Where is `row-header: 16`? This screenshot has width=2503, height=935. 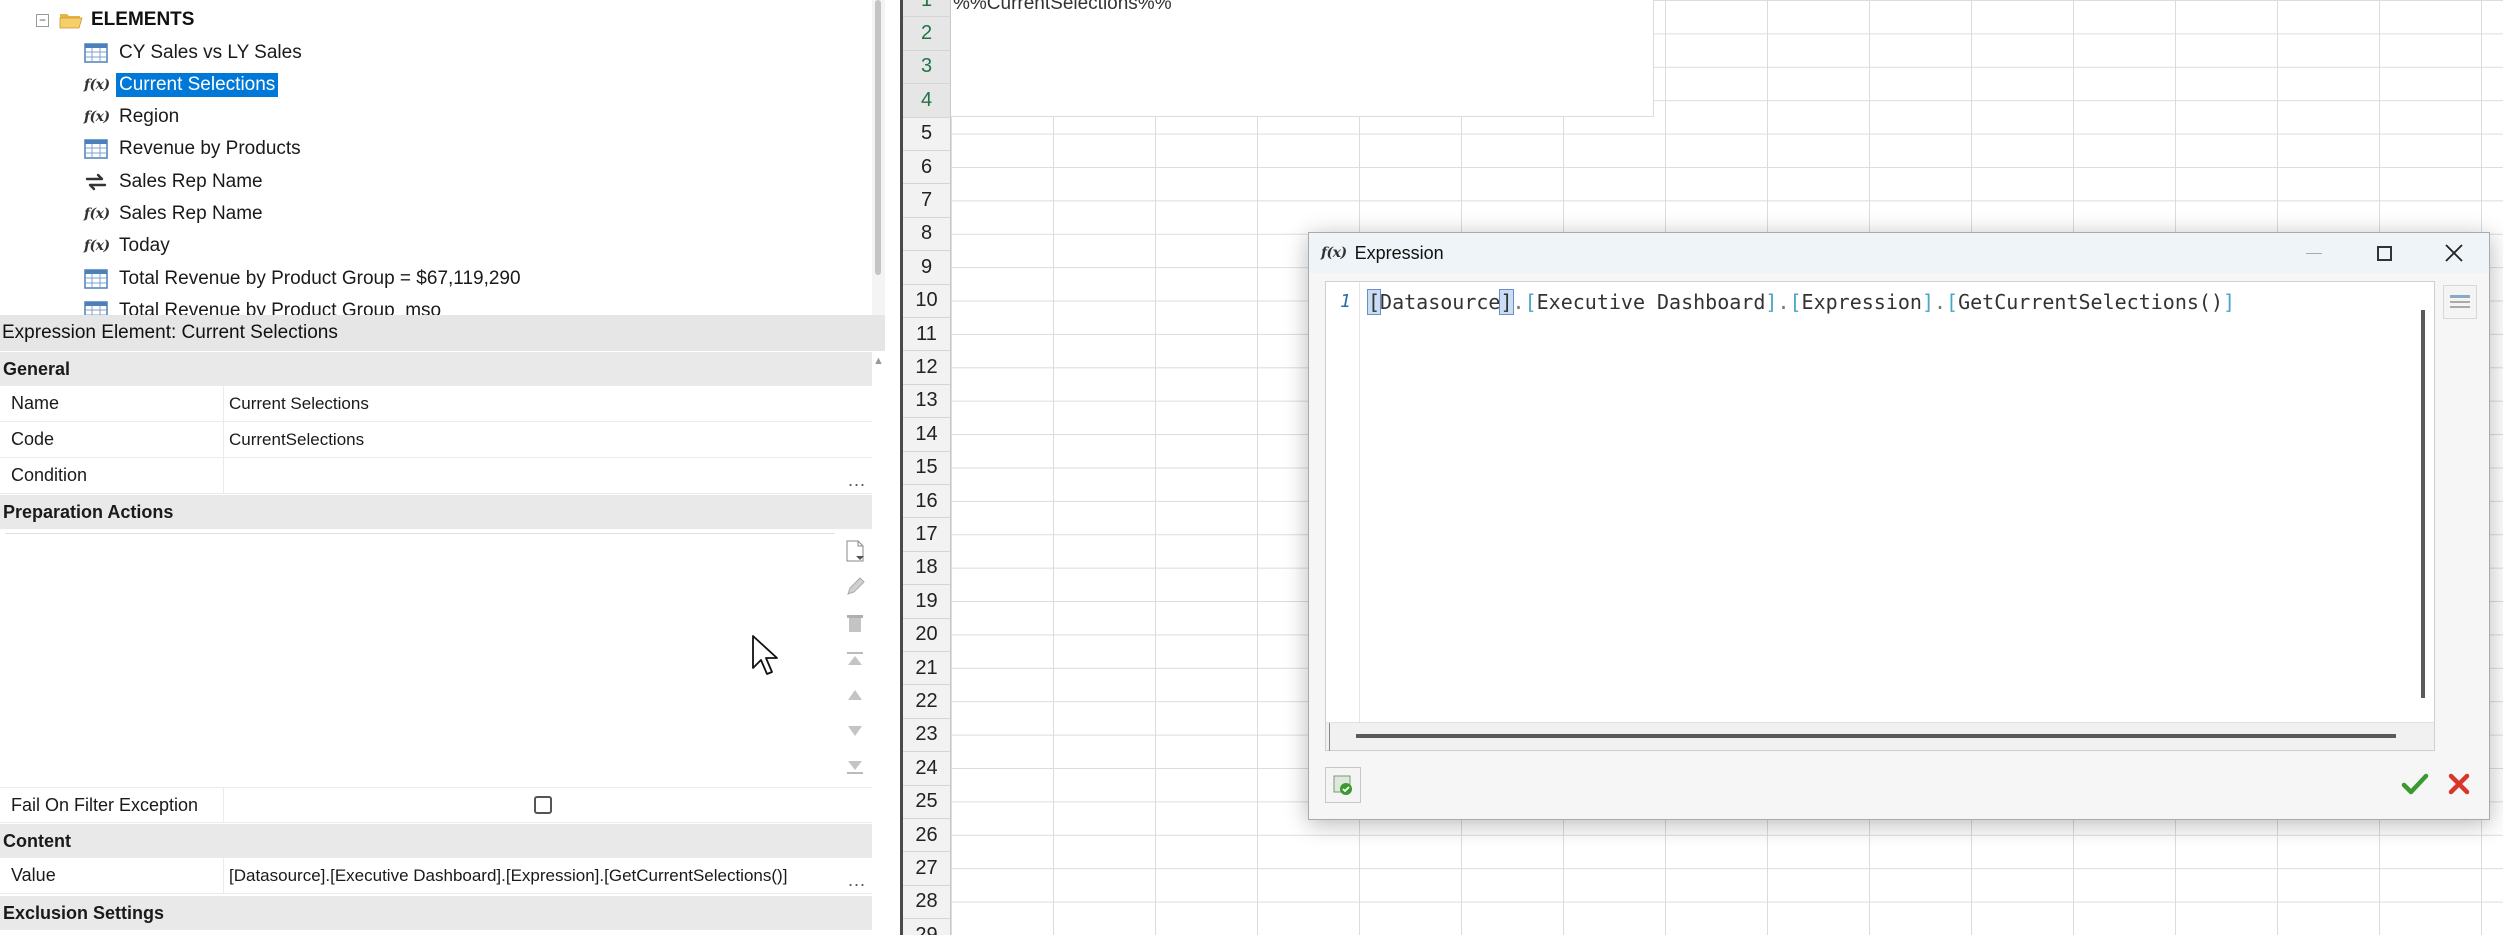 row-header: 16 is located at coordinates (927, 502).